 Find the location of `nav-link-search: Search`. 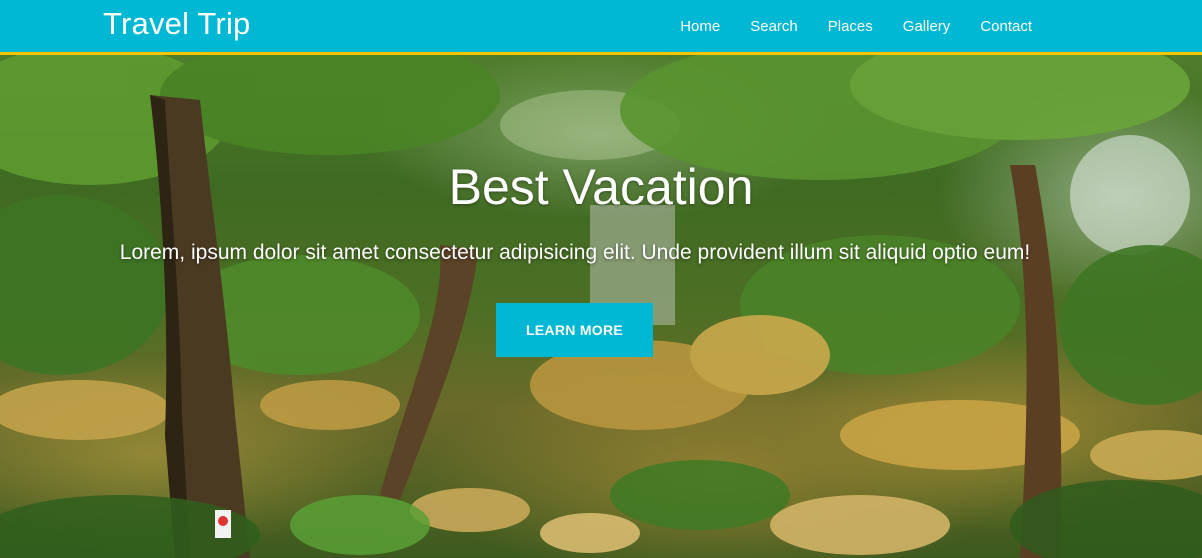

nav-link-search: Search is located at coordinates (774, 26).